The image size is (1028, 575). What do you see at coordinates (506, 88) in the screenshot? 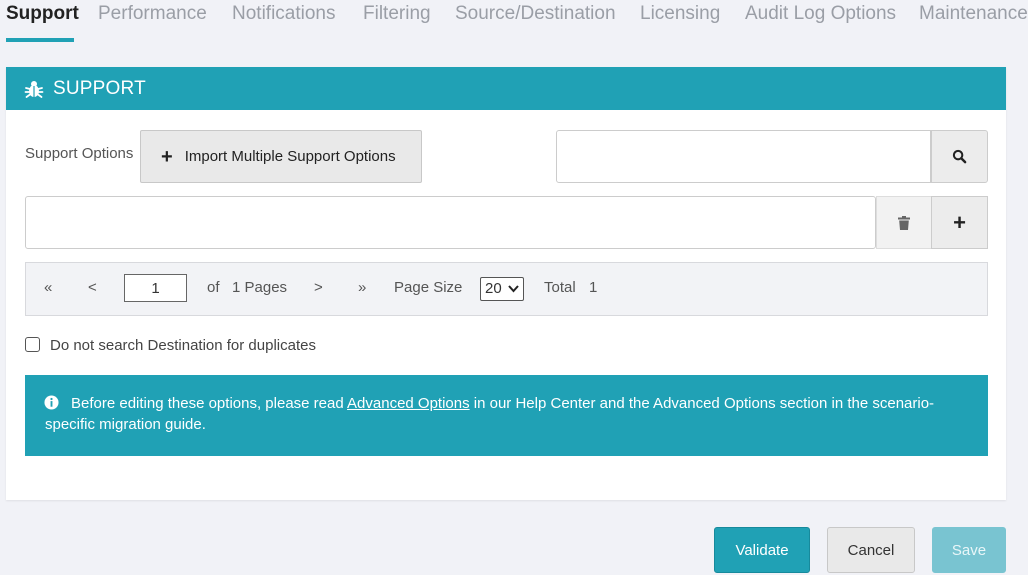
I see `panel-header: SUPPORT` at bounding box center [506, 88].